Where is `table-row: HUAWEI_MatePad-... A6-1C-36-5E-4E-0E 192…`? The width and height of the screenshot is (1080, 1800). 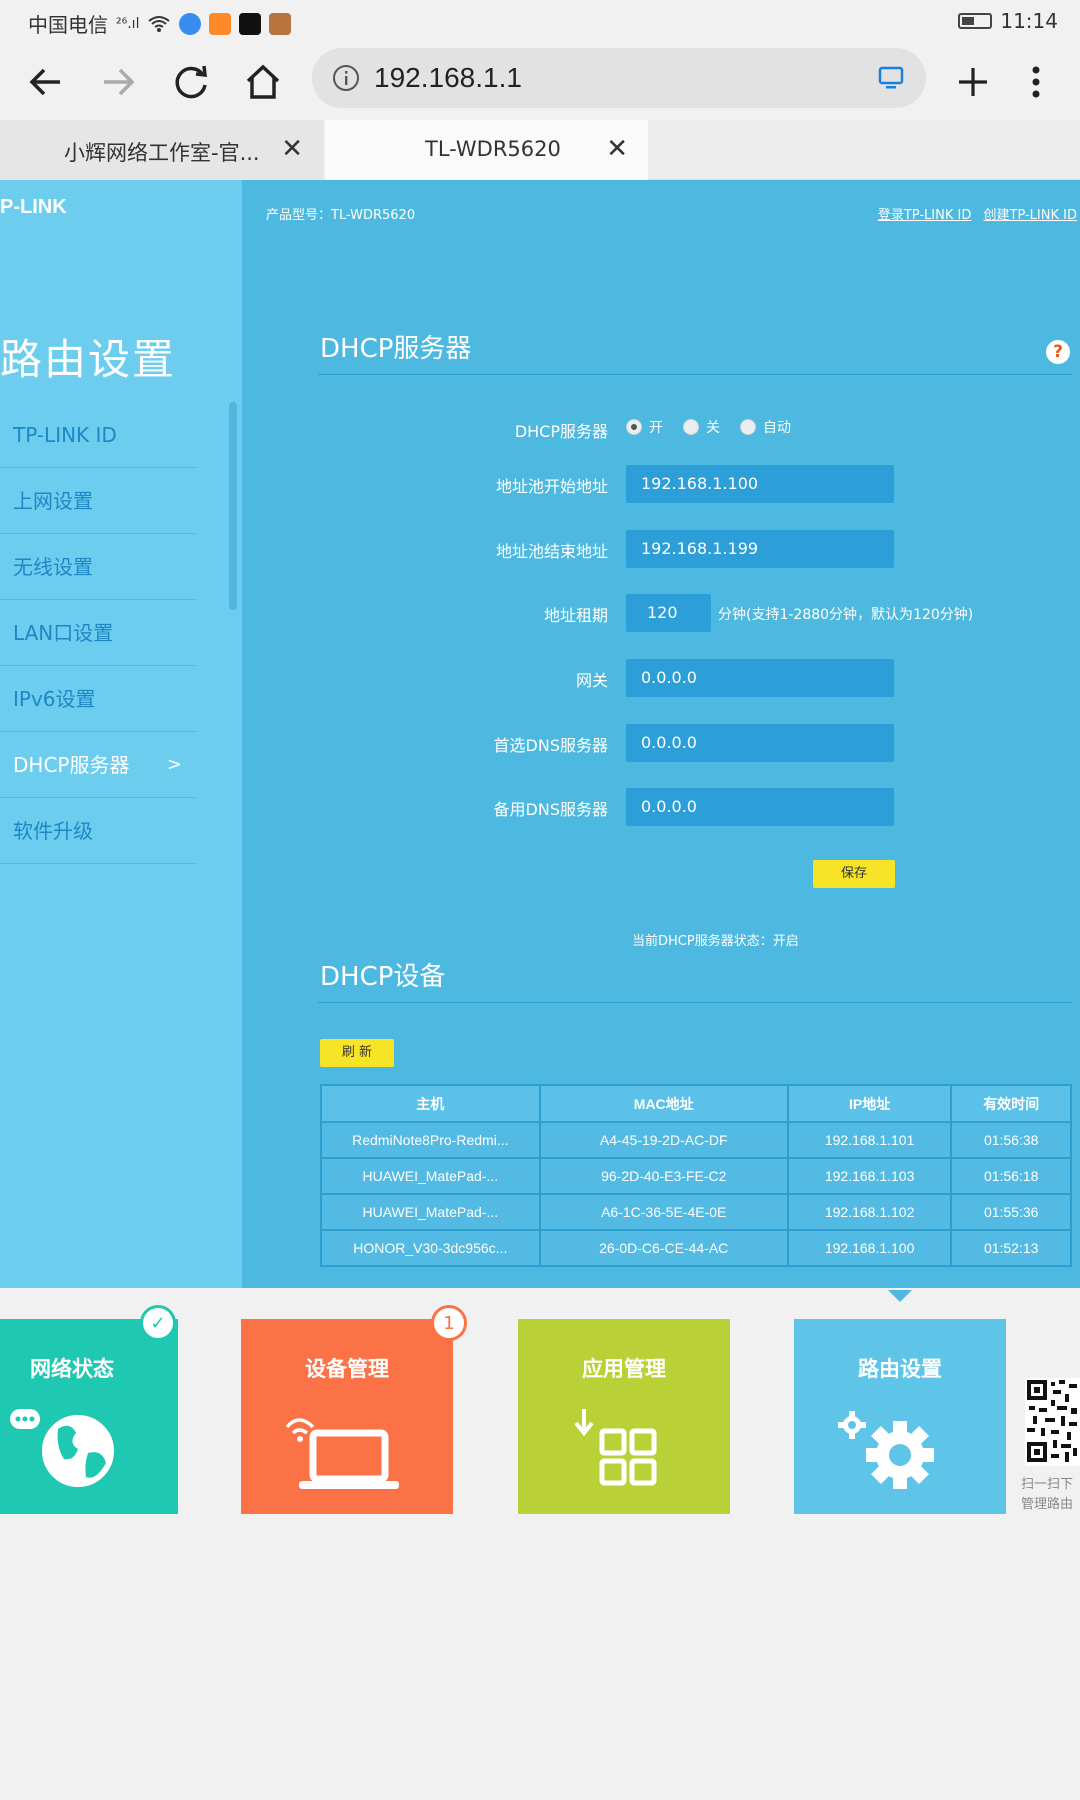 table-row: HUAWEI_MatePad-... A6-1C-36-5E-4E-0E 192… is located at coordinates (696, 1212).